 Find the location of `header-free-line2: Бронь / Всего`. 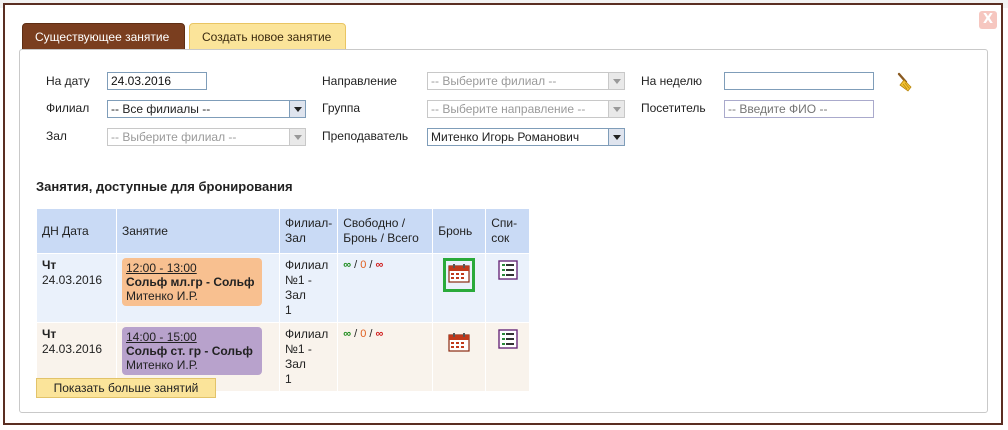

header-free-line2: Бронь / Всего is located at coordinates (381, 238).